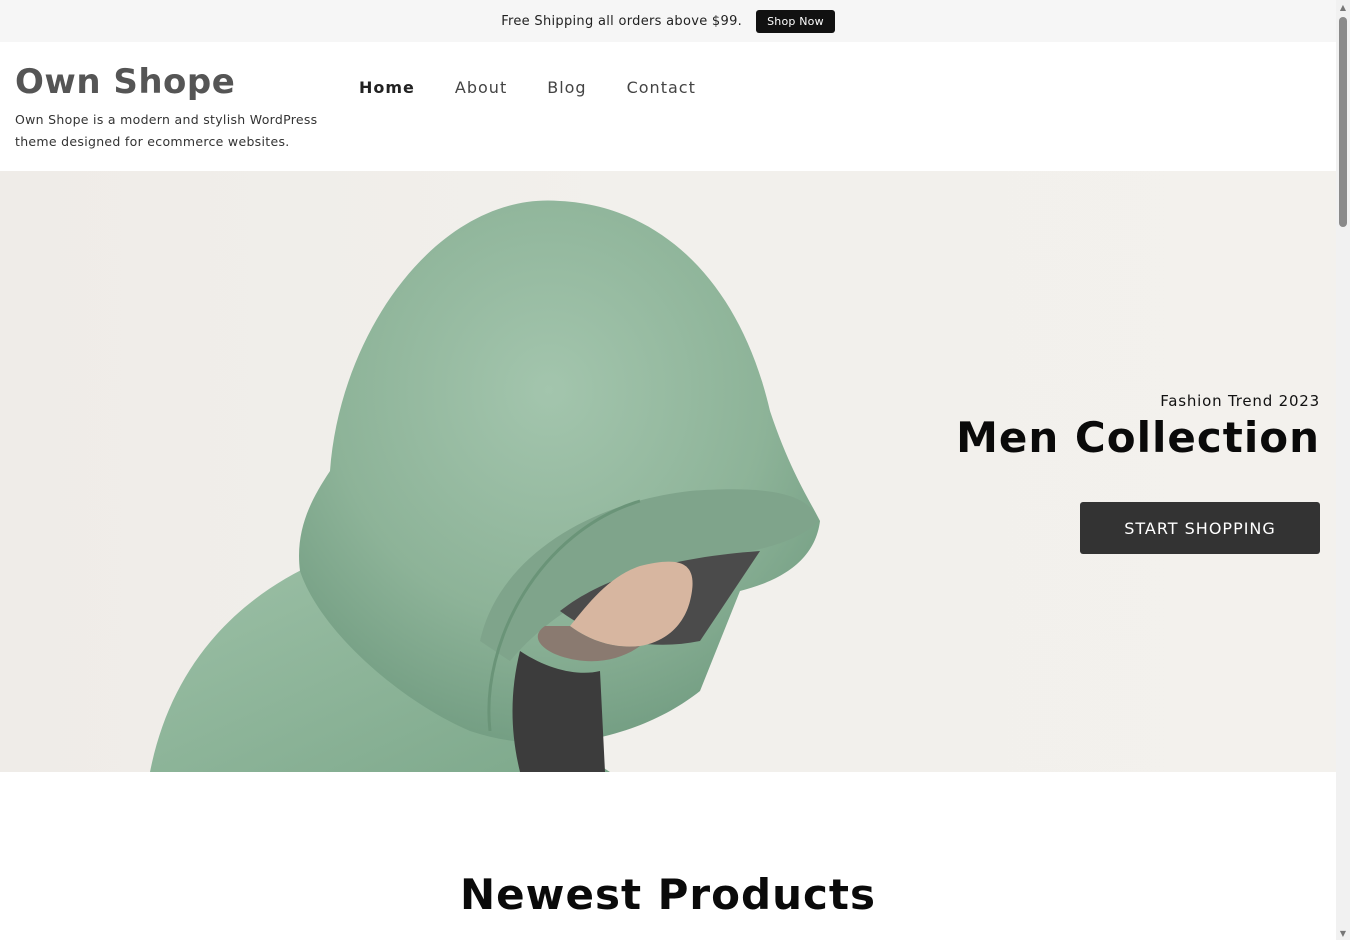  Describe the element at coordinates (481, 87) in the screenshot. I see `nav-item-about: About` at that location.